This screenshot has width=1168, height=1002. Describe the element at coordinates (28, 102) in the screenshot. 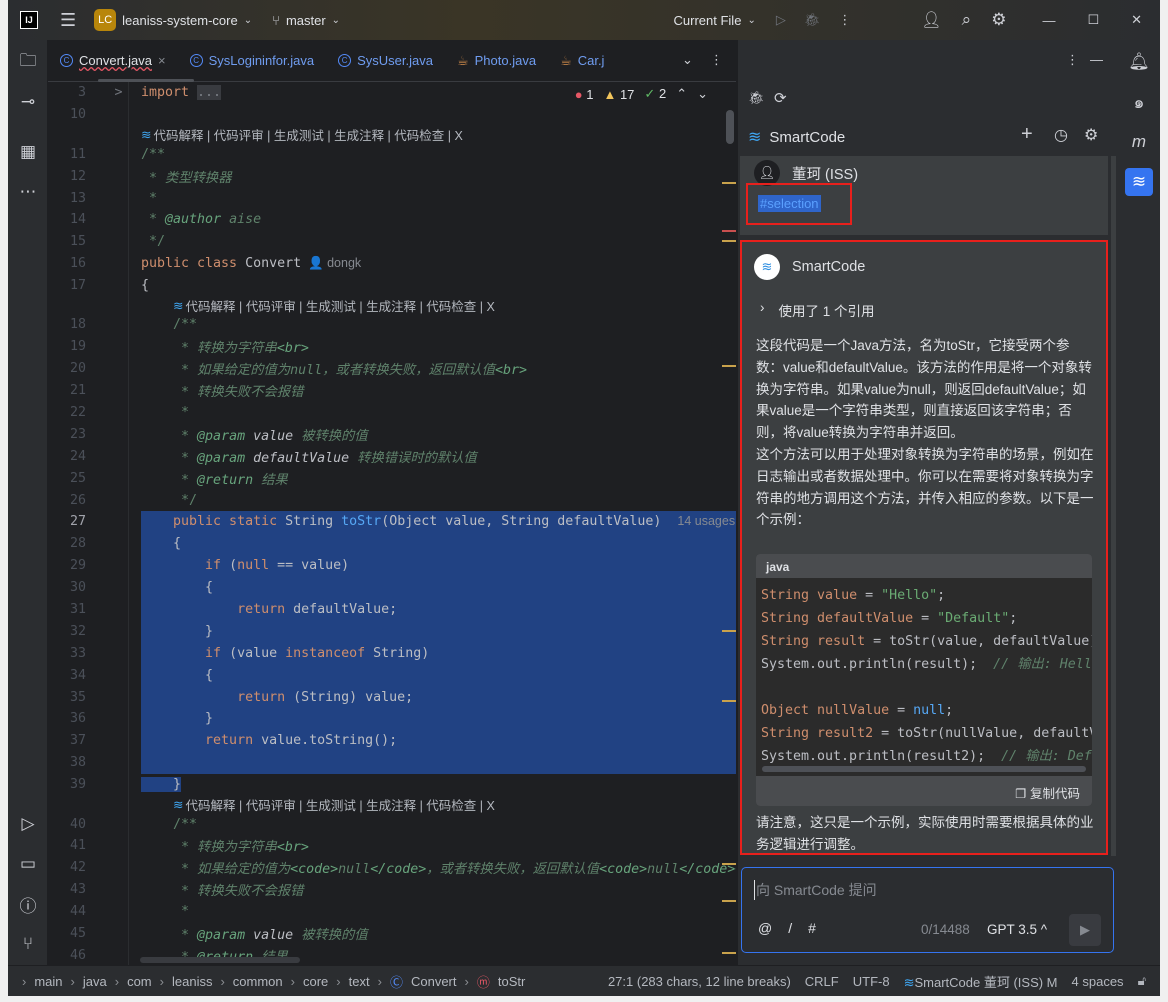

I see `commit-icon: ⊸` at that location.